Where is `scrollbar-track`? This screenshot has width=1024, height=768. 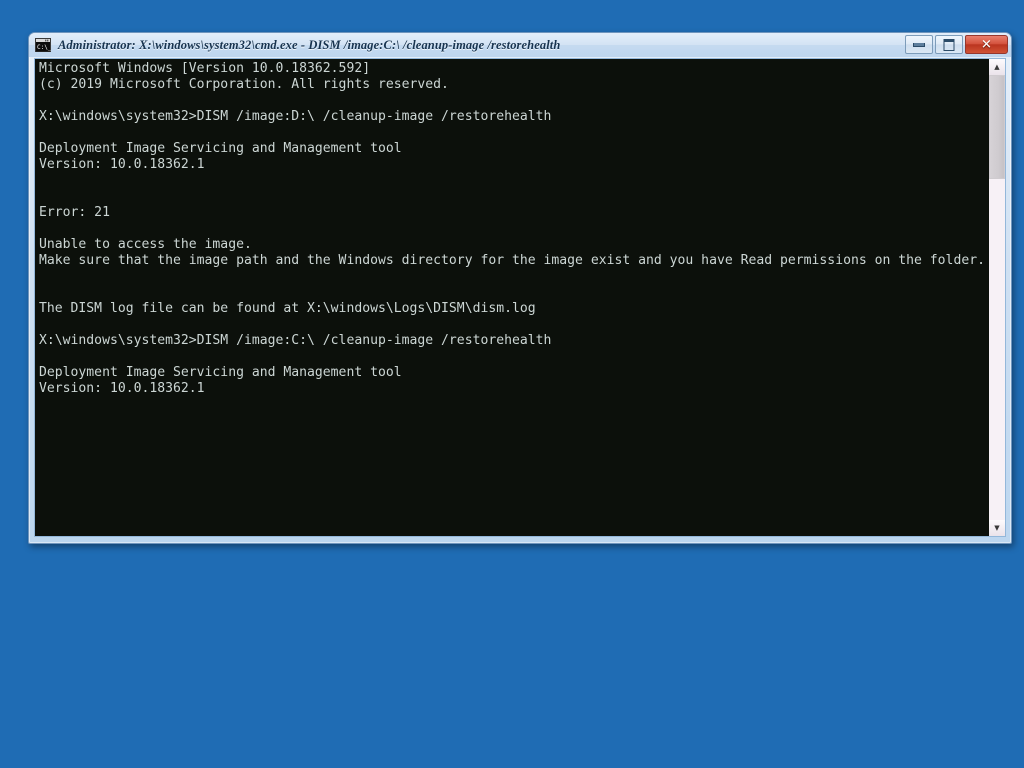 scrollbar-track is located at coordinates (997, 297).